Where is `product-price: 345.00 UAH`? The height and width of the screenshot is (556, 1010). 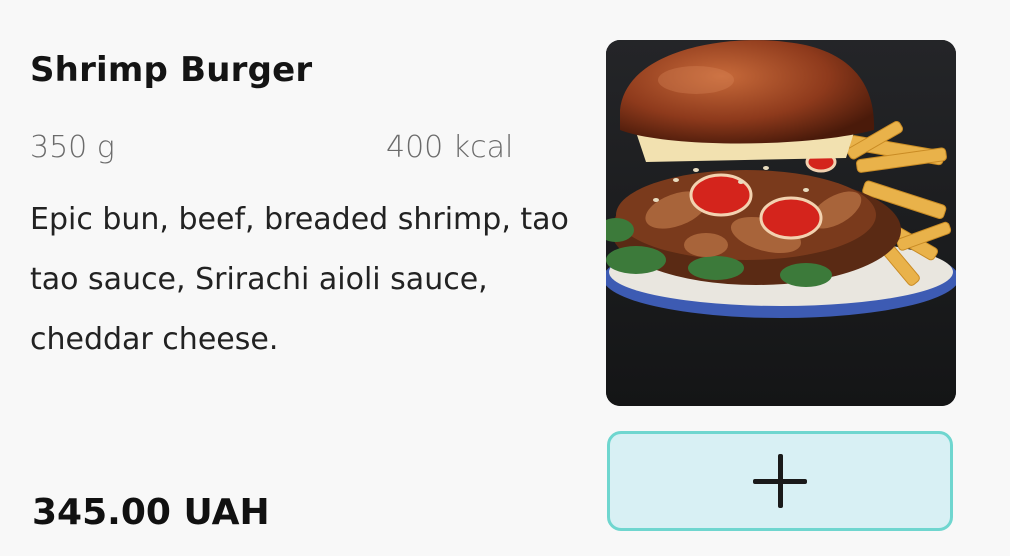
product-price: 345.00 UAH is located at coordinates (151, 512).